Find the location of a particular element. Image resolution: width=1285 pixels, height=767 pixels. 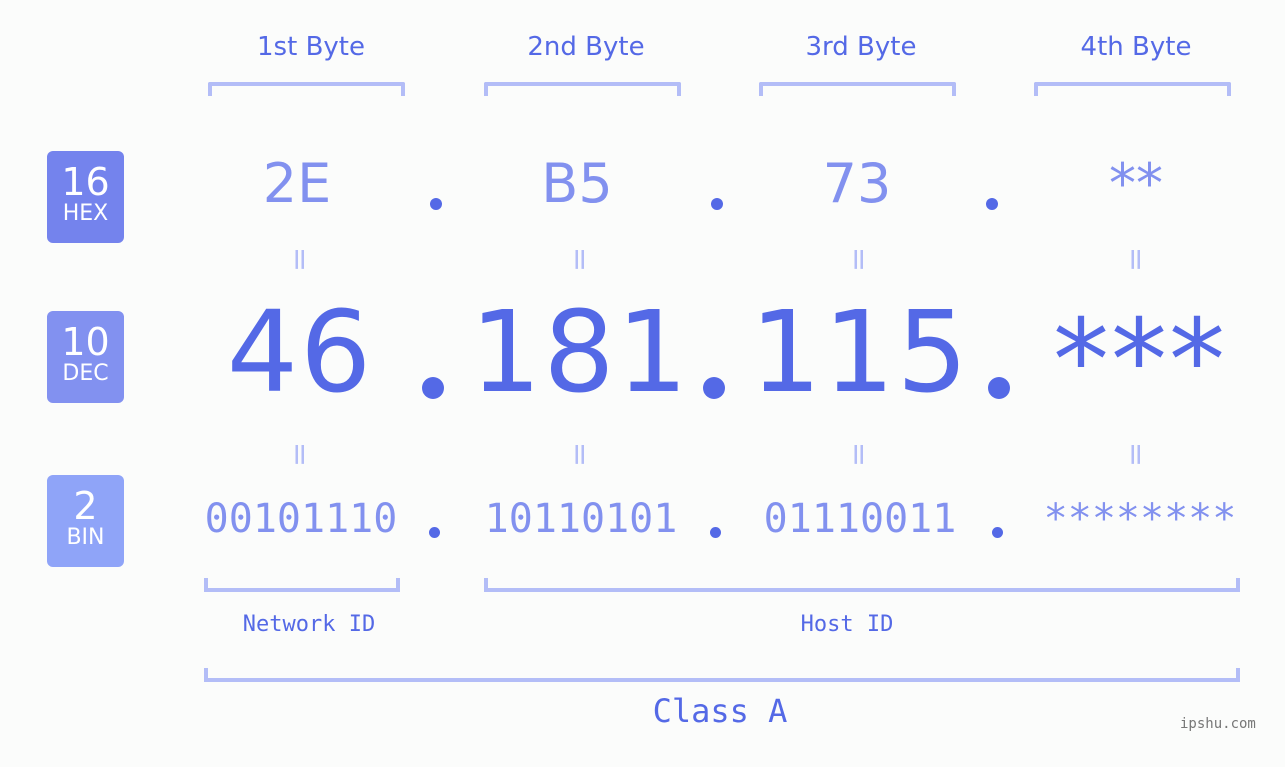

byte-header-4: 4th Byte is located at coordinates (1136, 47).